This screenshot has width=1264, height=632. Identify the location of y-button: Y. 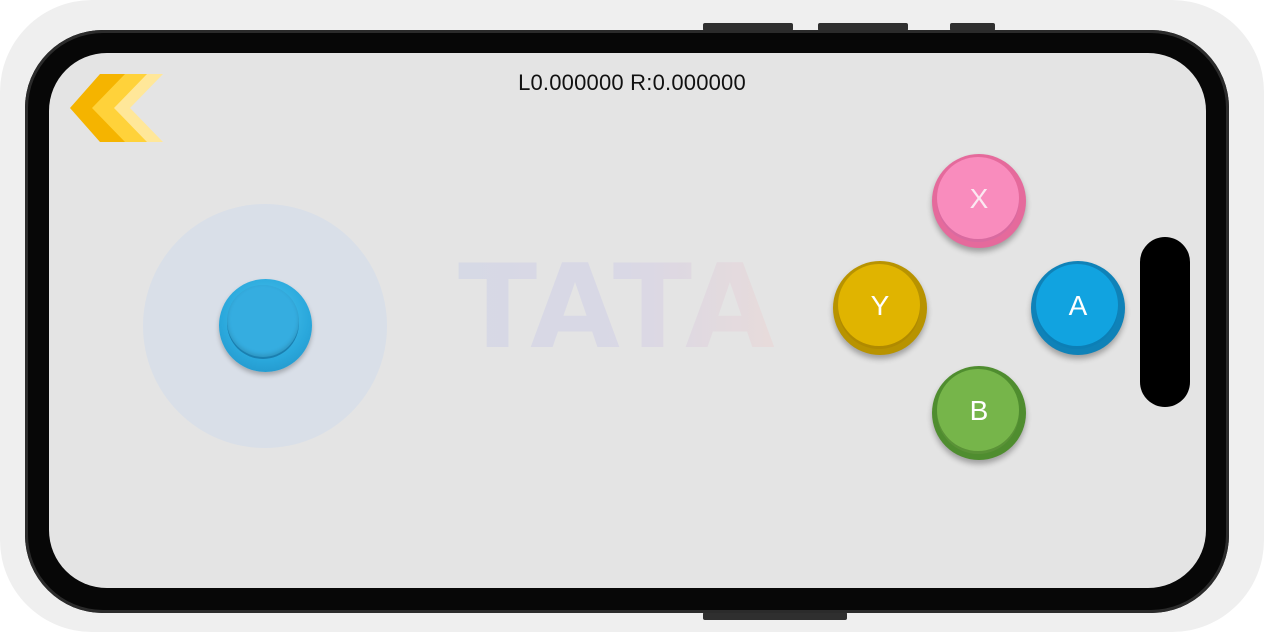
(880, 308).